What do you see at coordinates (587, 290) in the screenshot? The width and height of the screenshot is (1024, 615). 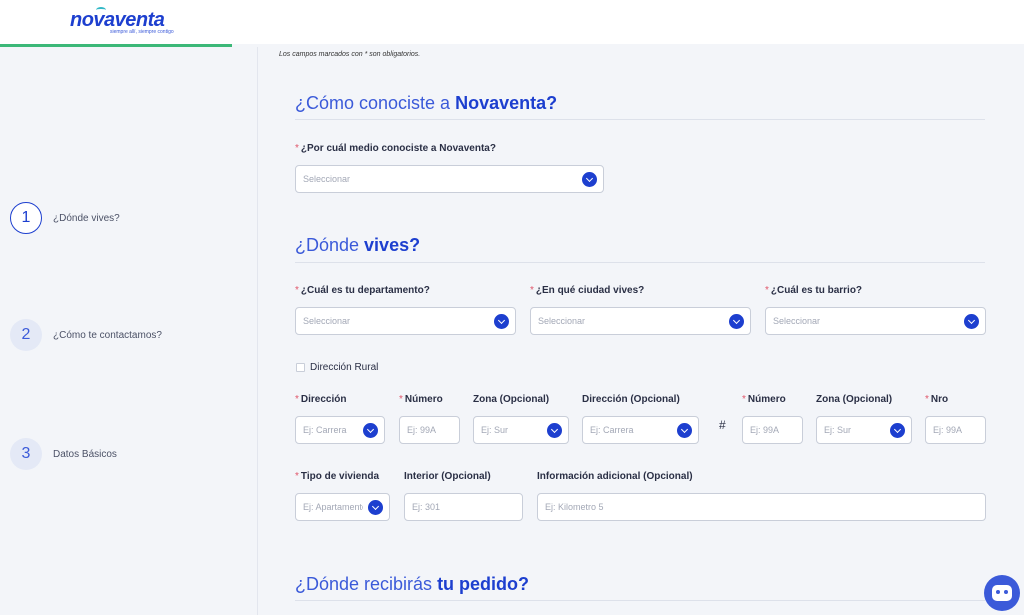 I see `ciudad-label: * ¿En qué ciudad vives?` at bounding box center [587, 290].